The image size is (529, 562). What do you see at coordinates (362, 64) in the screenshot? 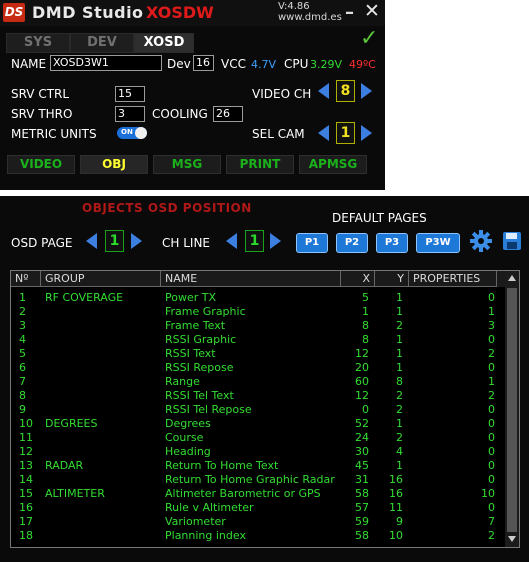
I see `temperature-value: 49ºC` at bounding box center [362, 64].